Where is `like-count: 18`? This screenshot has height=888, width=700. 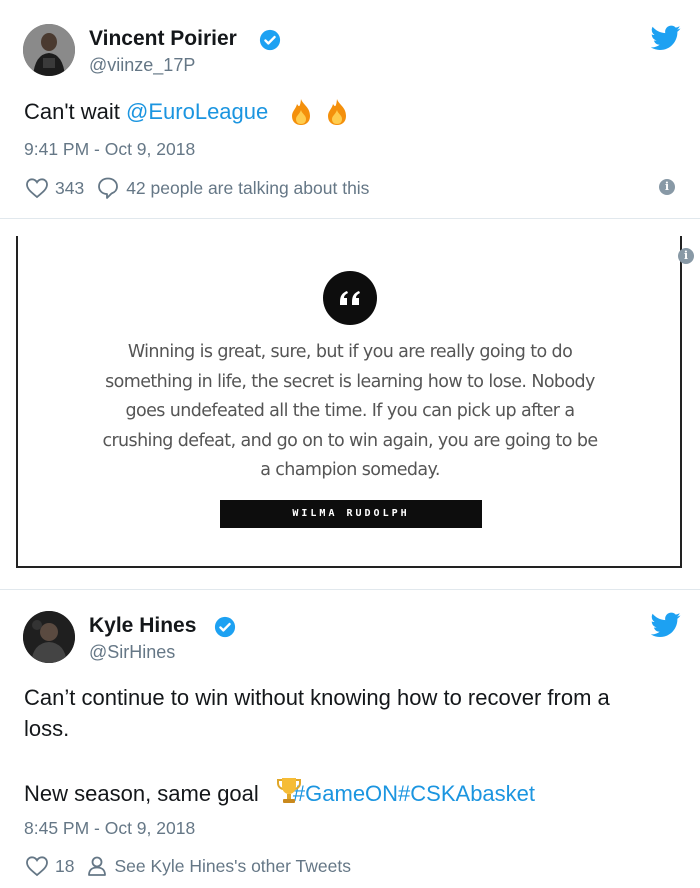 like-count: 18 is located at coordinates (65, 865).